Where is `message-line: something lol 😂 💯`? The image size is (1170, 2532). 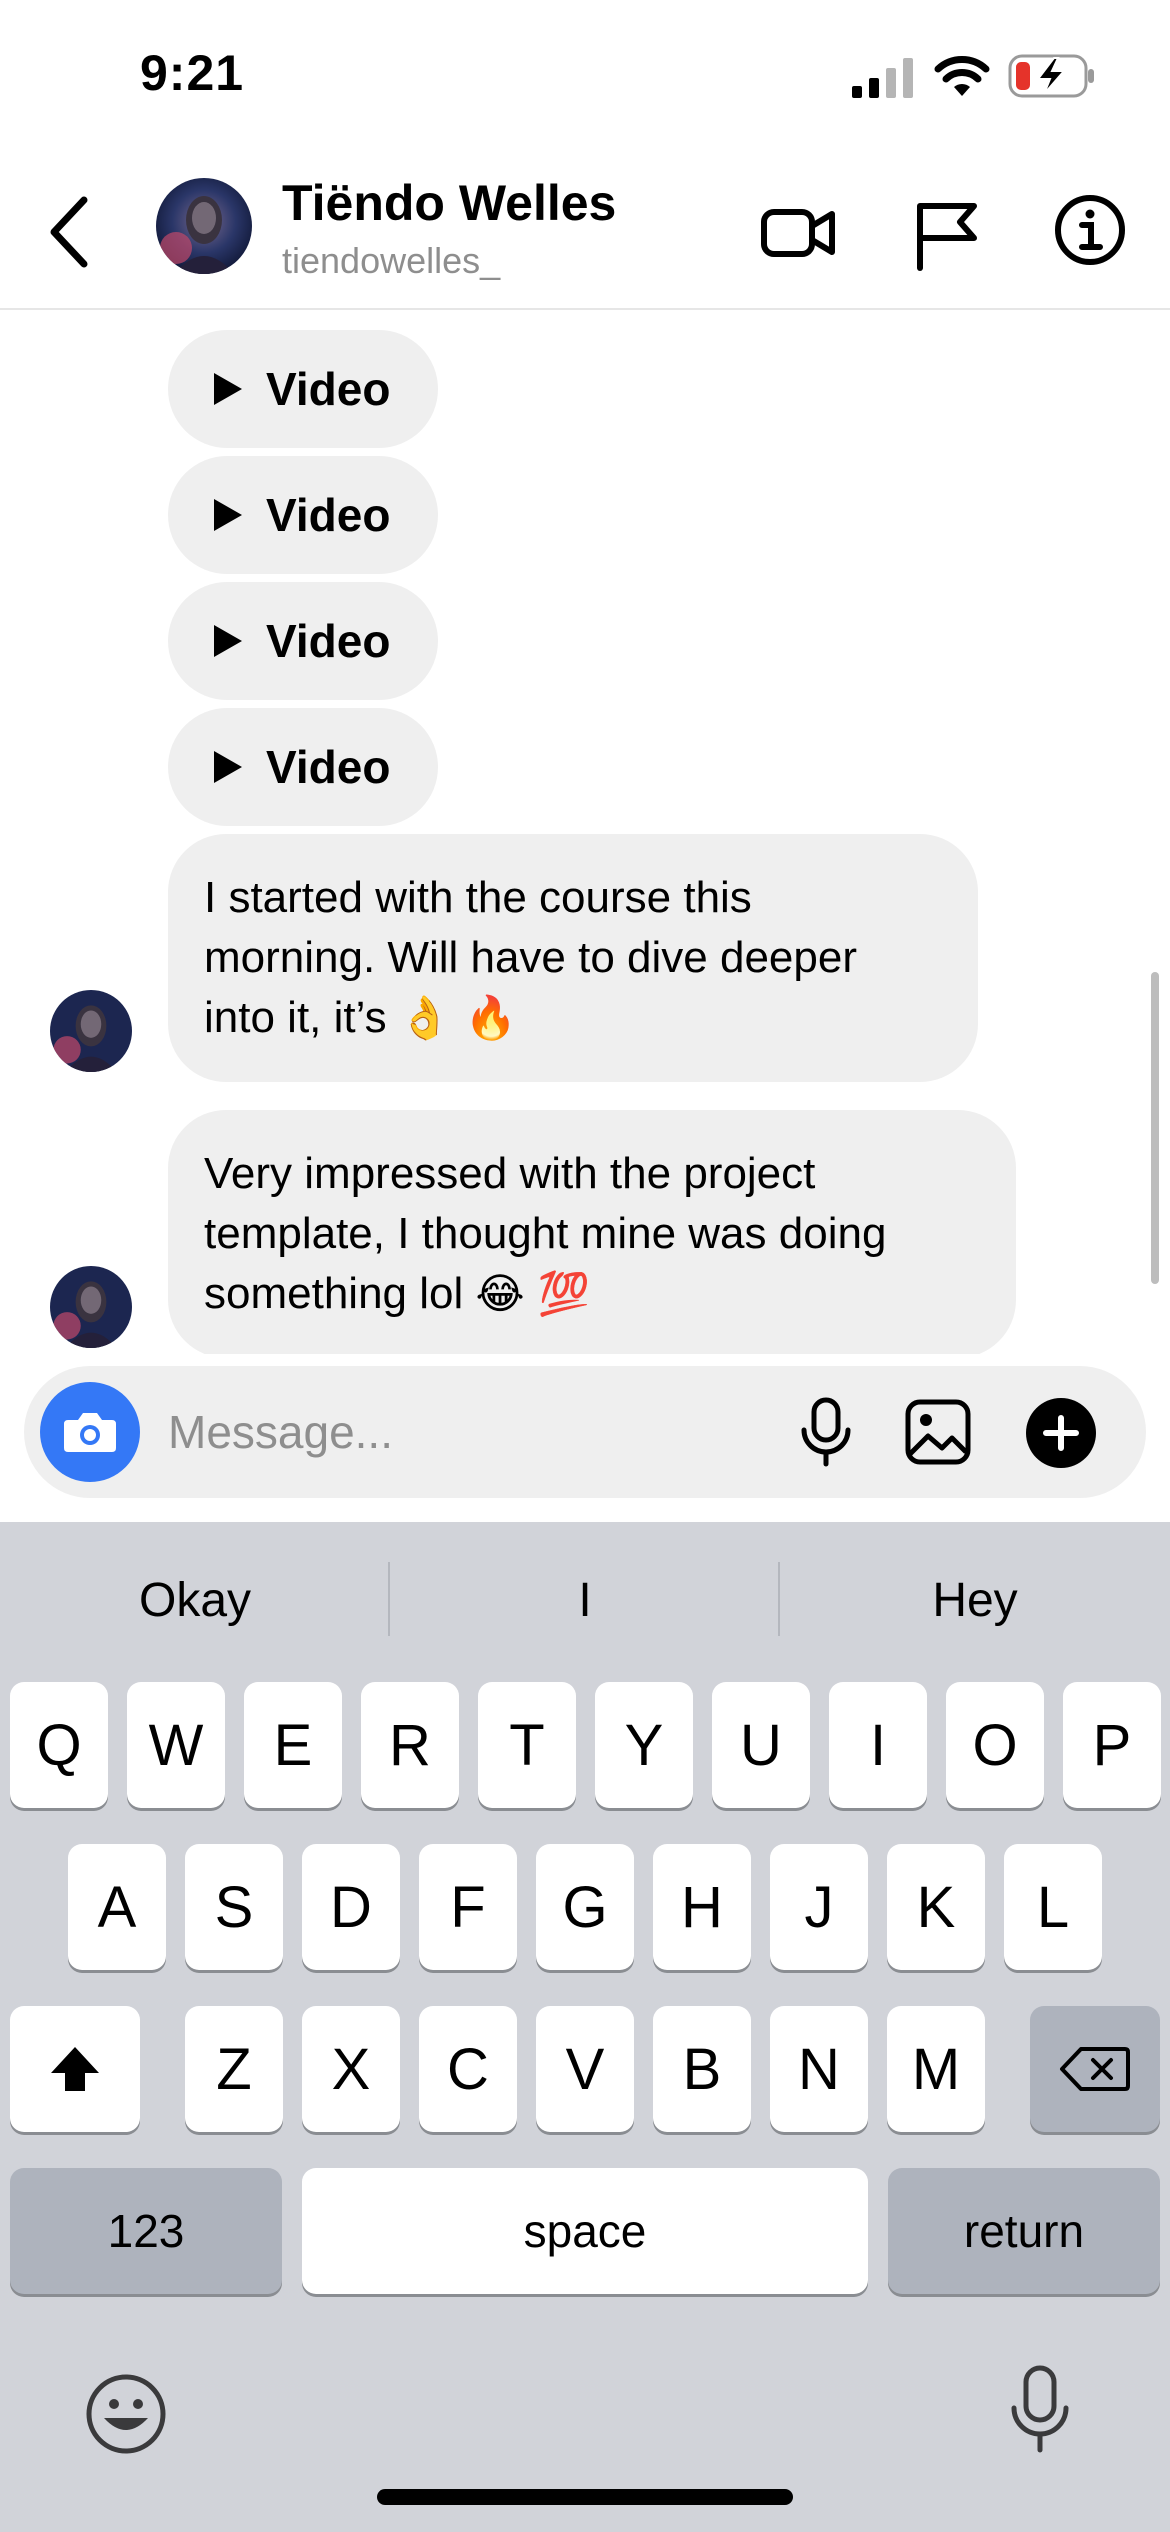
message-line: something lol 😂 💯 is located at coordinates (592, 1294).